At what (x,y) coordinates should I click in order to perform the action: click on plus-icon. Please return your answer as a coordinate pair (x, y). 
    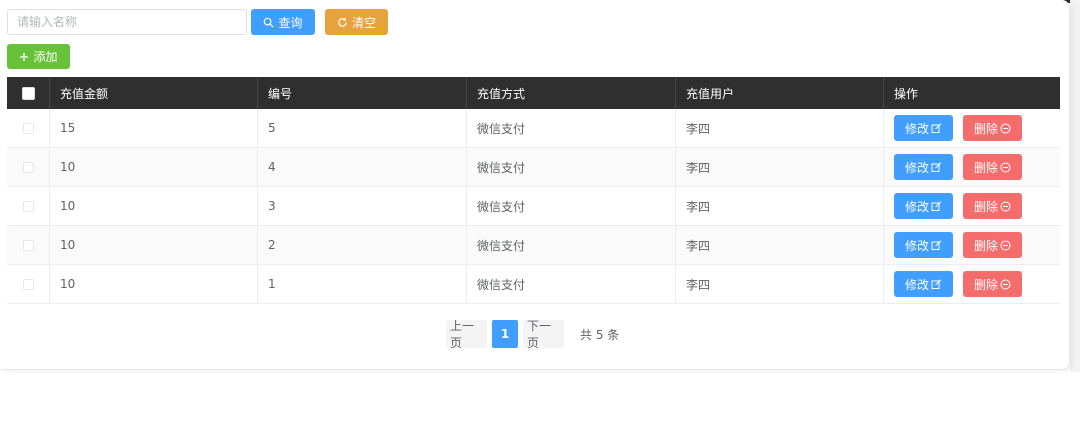
    Looking at the image, I should click on (24, 57).